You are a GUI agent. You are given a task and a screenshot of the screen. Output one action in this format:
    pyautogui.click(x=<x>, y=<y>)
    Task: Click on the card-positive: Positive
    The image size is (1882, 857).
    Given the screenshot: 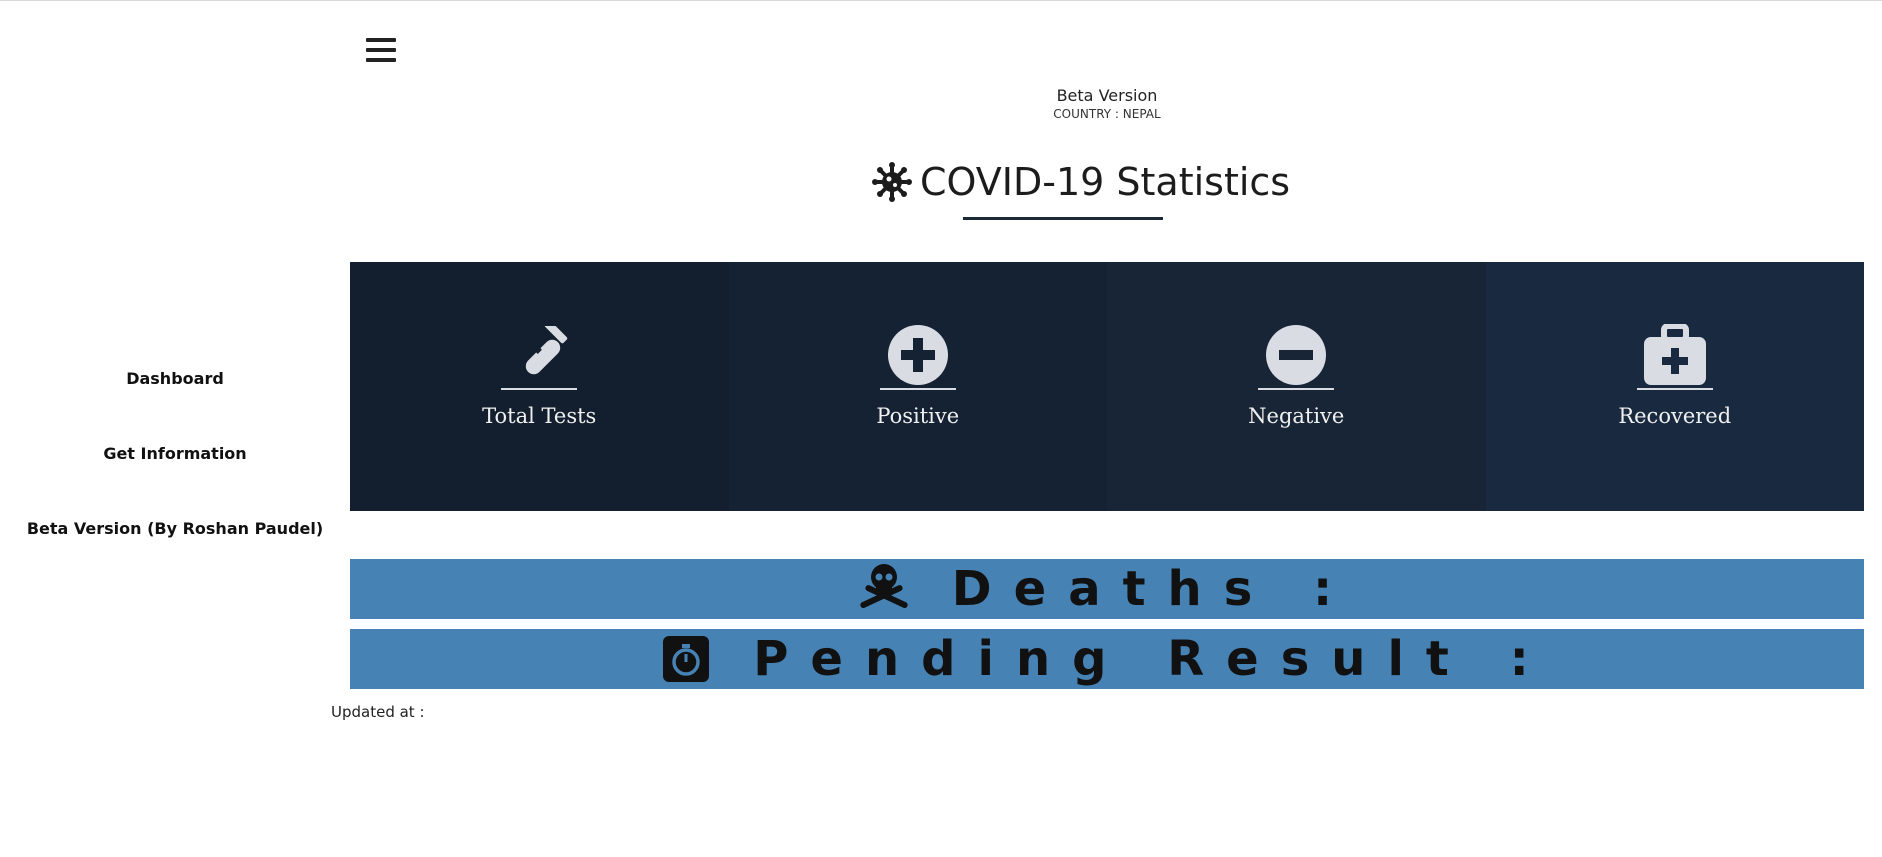 What is the action you would take?
    pyautogui.click(x=917, y=386)
    